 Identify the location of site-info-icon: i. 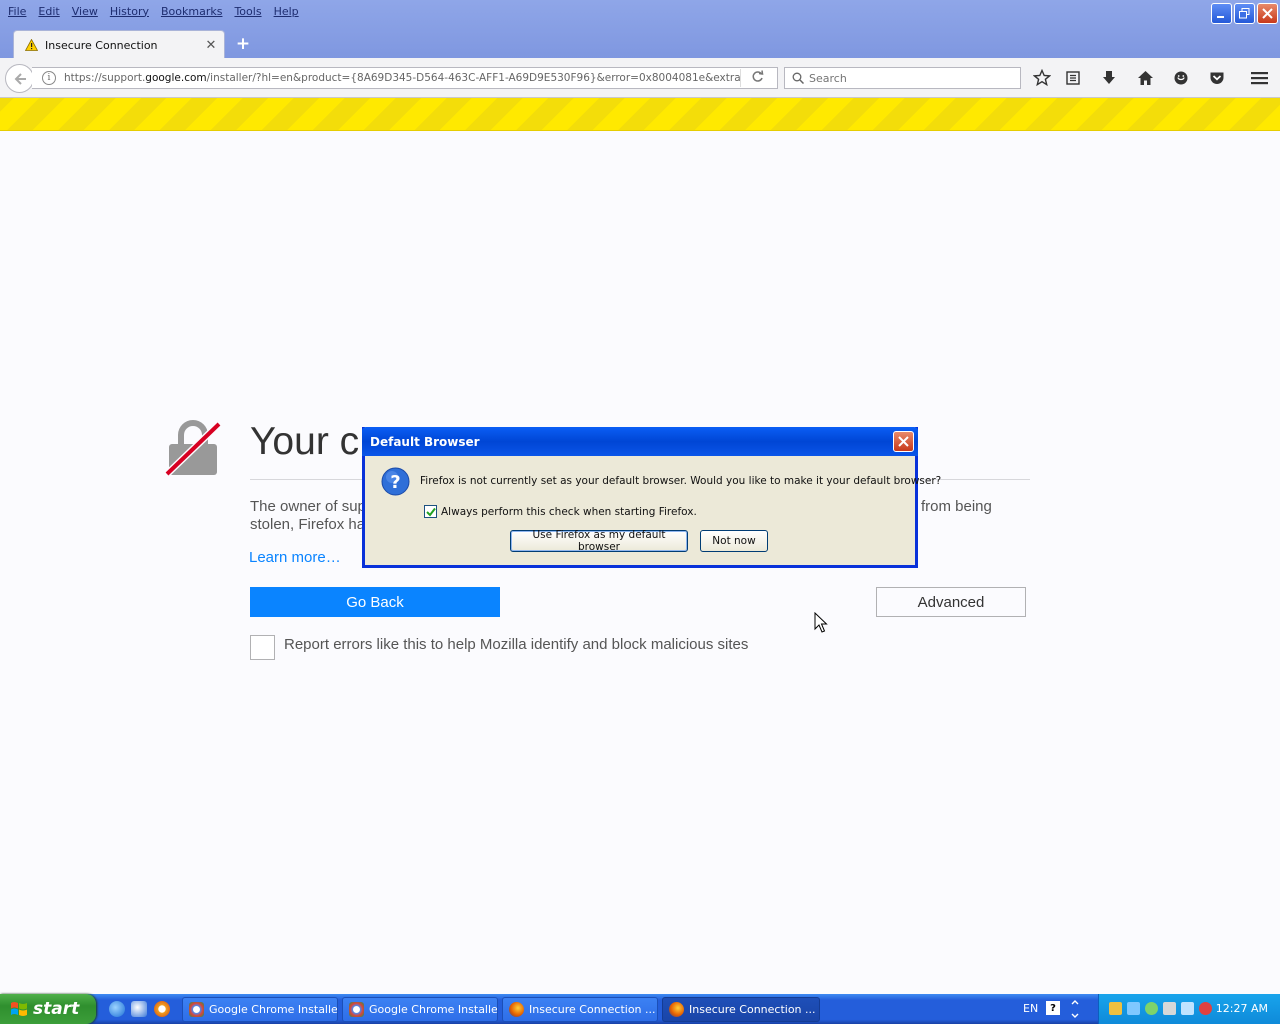
(49, 78).